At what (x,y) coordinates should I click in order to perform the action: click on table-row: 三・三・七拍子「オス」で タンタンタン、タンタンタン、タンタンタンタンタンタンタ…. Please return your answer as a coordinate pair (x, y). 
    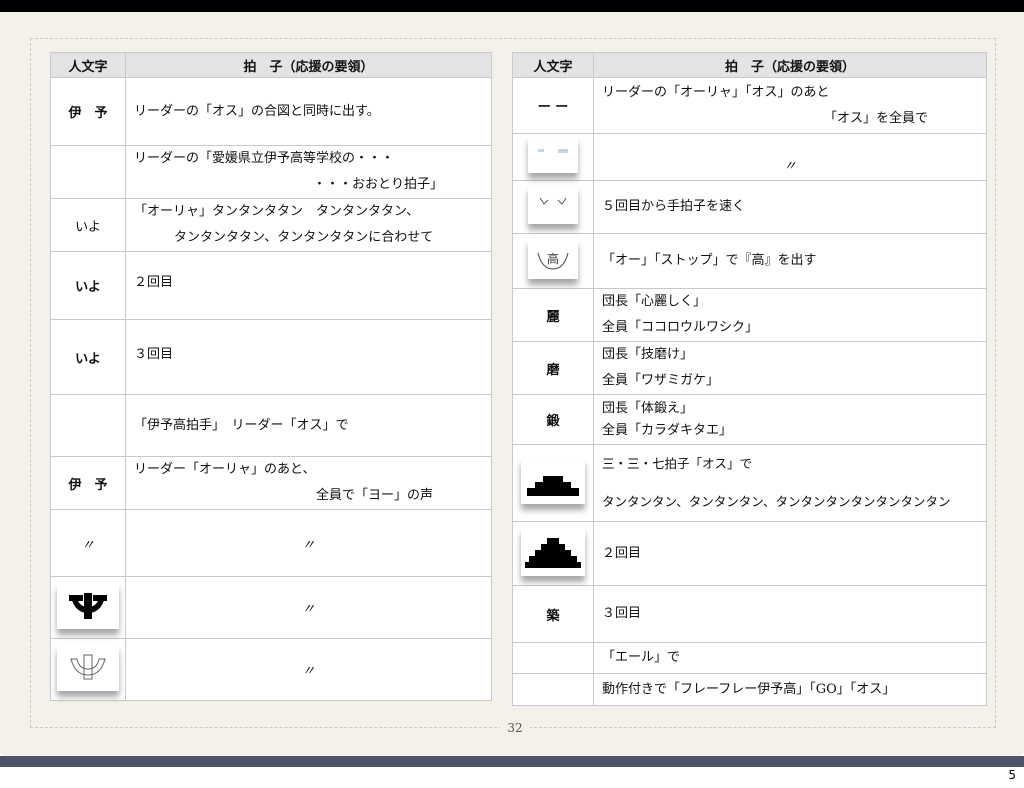
    Looking at the image, I should click on (749, 483).